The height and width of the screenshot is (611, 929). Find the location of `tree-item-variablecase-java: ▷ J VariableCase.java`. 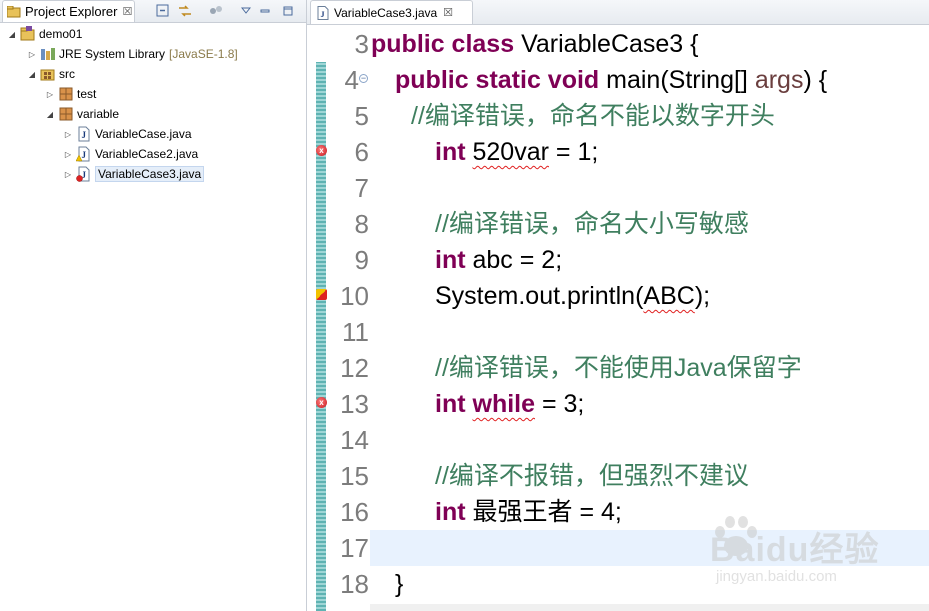

tree-item-variablecase-java: ▷ J VariableCase.java is located at coordinates (127, 134).